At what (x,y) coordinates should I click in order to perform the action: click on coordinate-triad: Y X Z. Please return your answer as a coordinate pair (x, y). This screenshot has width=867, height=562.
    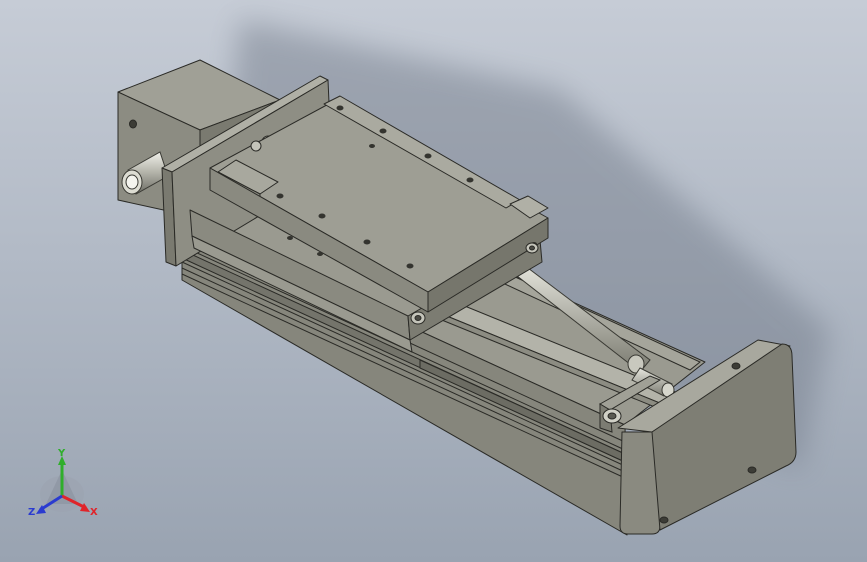
    Looking at the image, I should click on (63, 483).